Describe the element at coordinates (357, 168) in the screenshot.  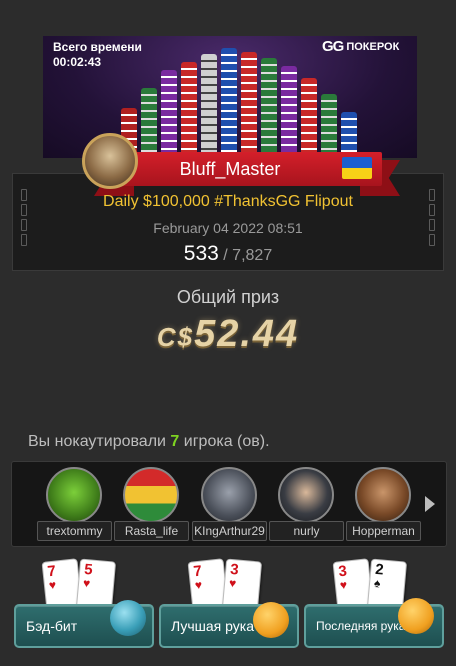
I see `ukraine-flag-icon` at that location.